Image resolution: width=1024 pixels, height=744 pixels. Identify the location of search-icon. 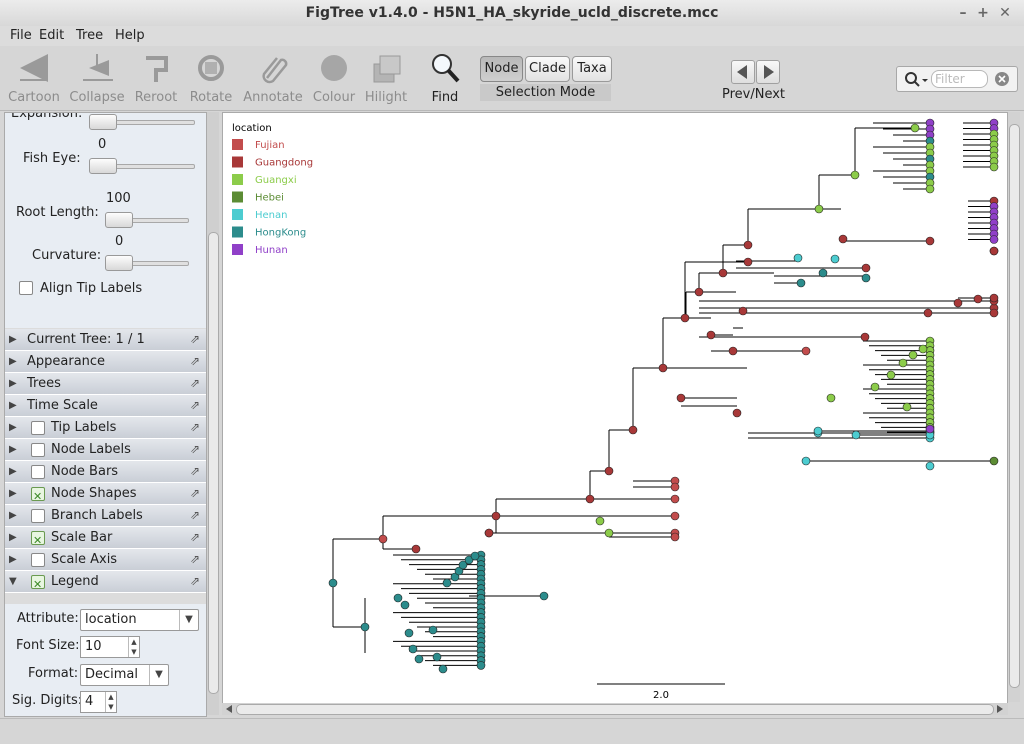
(916, 79).